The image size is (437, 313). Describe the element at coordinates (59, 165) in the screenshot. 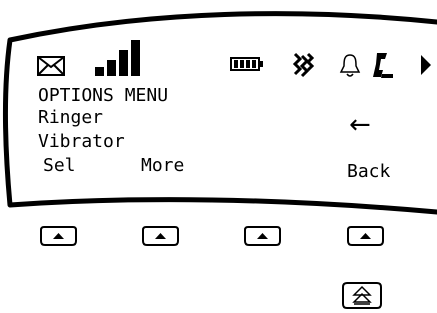

I see `softkey-label-sel: Sel` at that location.